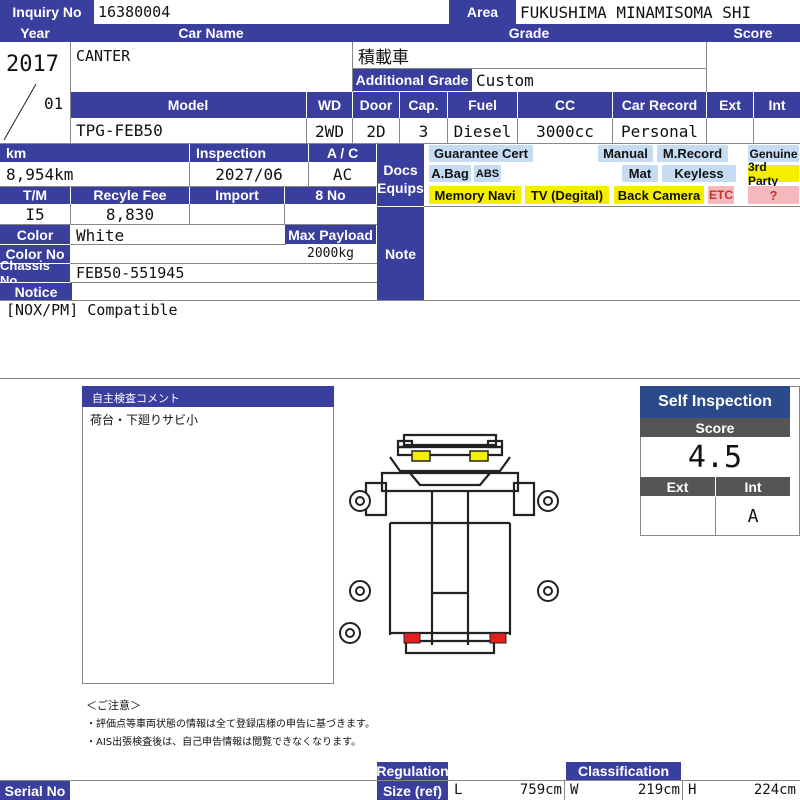 Image resolution: width=800 pixels, height=800 pixels. Describe the element at coordinates (753, 486) in the screenshot. I see `self-int-label: Int` at that location.